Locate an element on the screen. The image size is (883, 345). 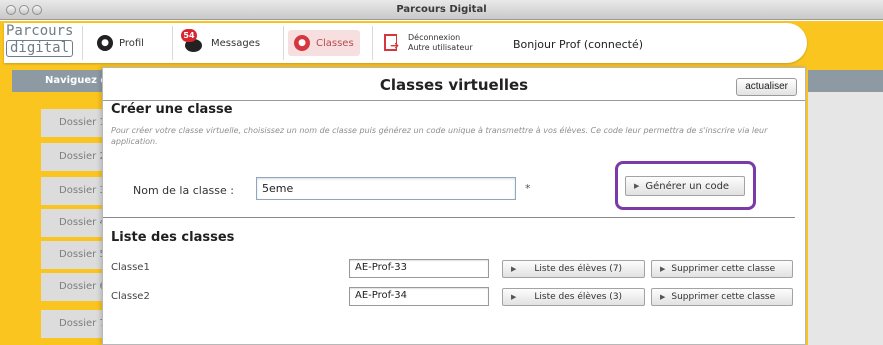
nav-profil-label: Profil is located at coordinates (131, 43).